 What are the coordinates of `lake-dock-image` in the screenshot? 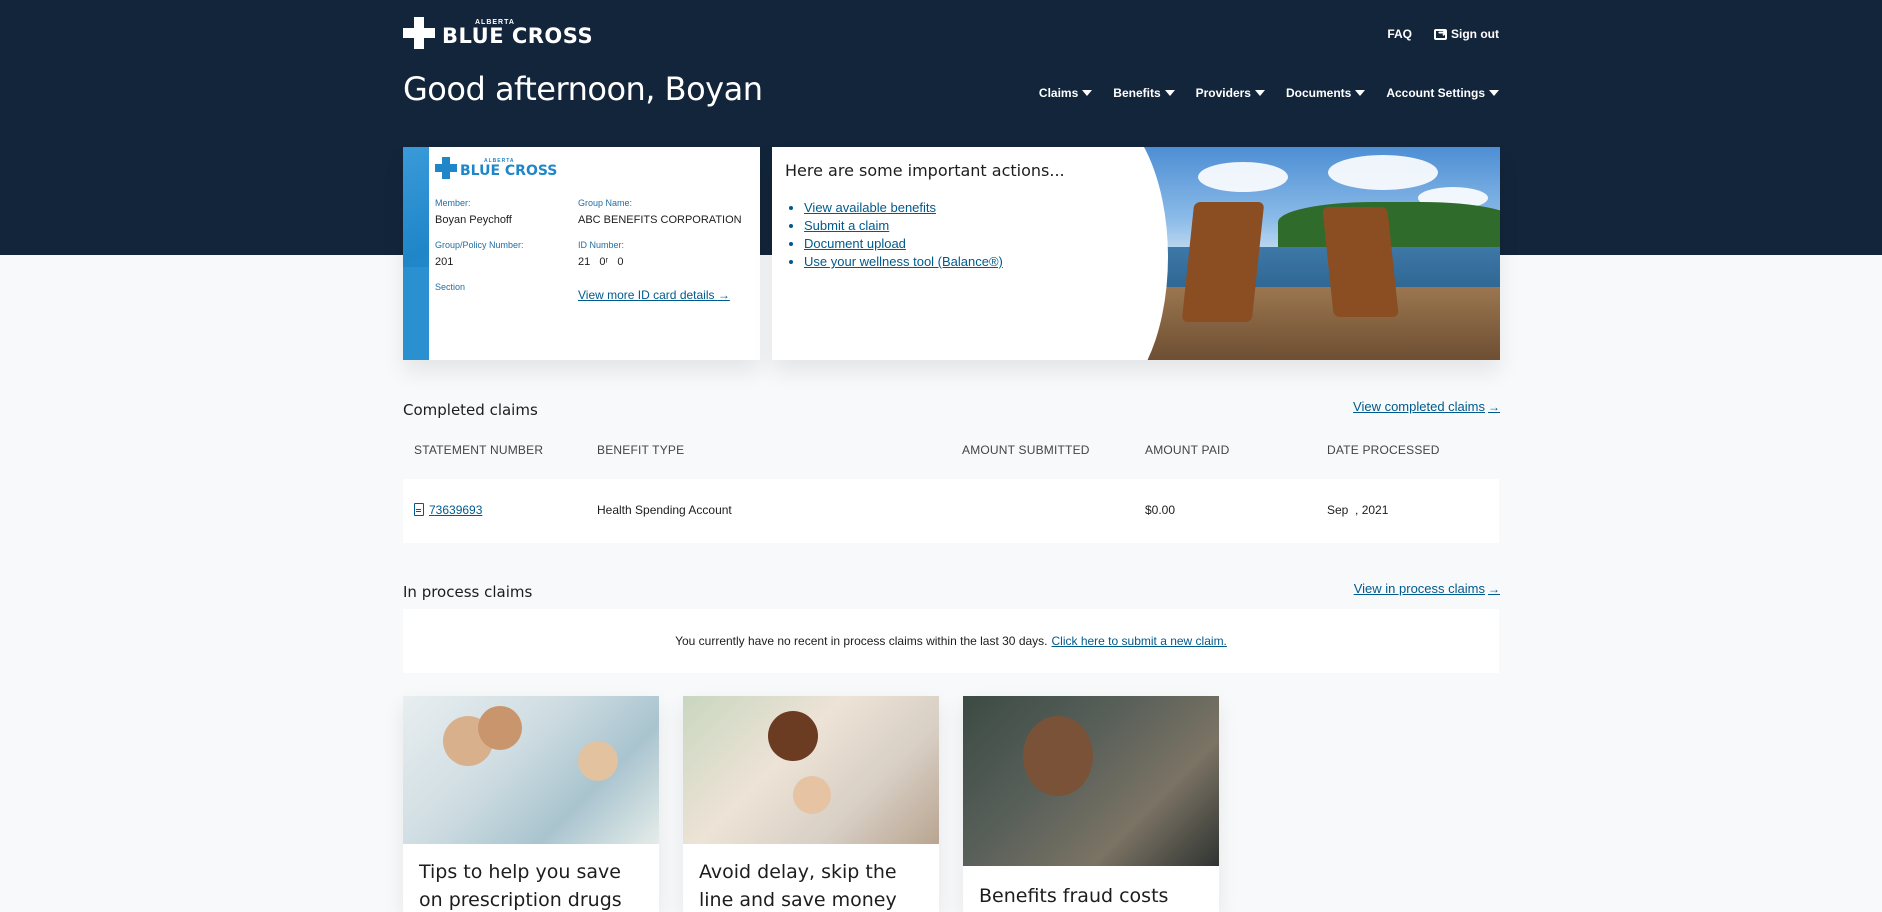 It's located at (1319, 253).